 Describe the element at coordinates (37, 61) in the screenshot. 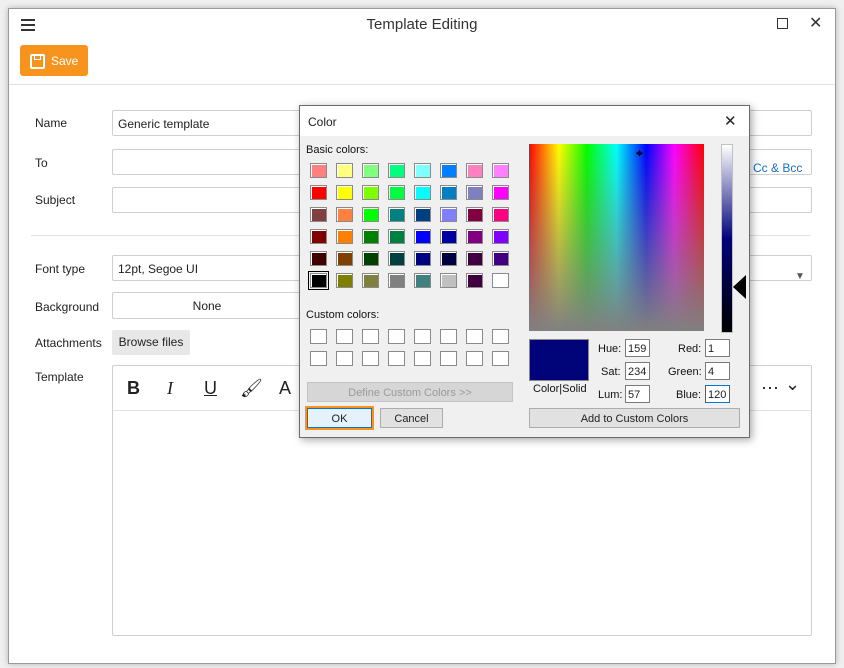

I see `floppy-icon` at that location.